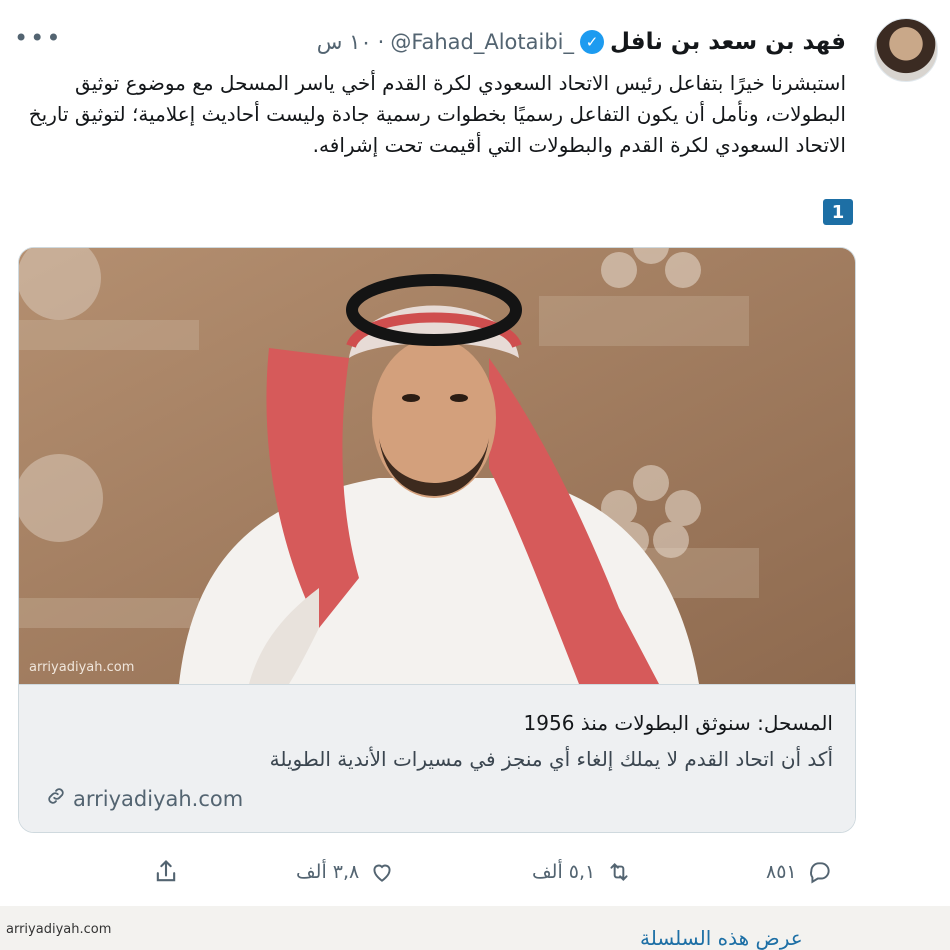  I want to click on reply-icon, so click(820, 872).